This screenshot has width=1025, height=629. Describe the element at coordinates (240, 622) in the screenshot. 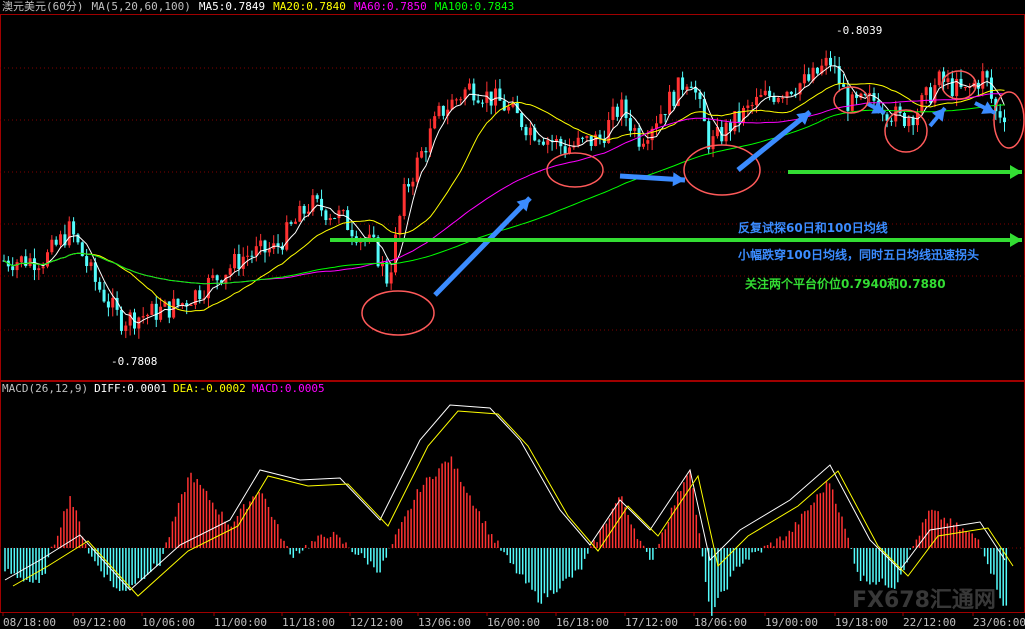

I see `x-tick-label: 11/00:00` at that location.